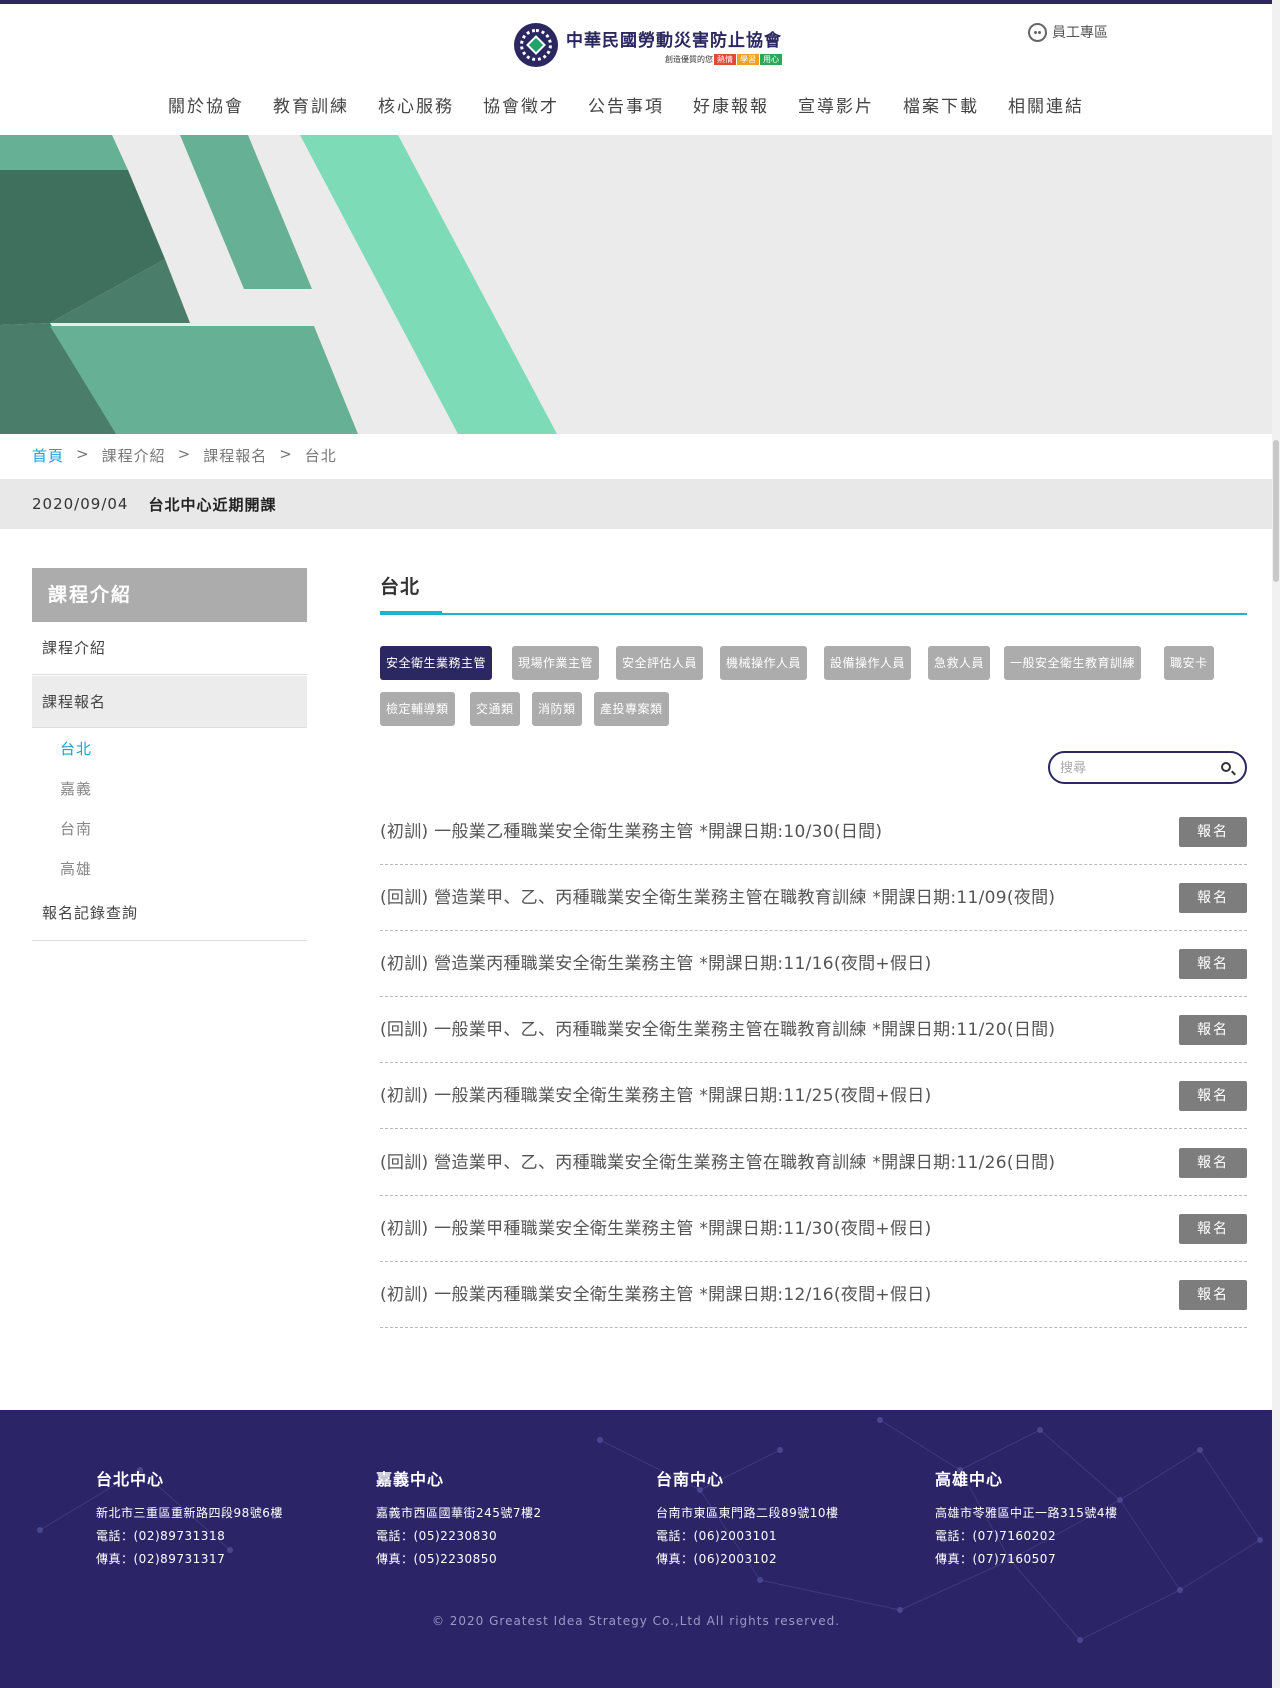 This screenshot has height=1688, width=1280. Describe the element at coordinates (416, 104) in the screenshot. I see `nav-item-services: 核心服務` at that location.